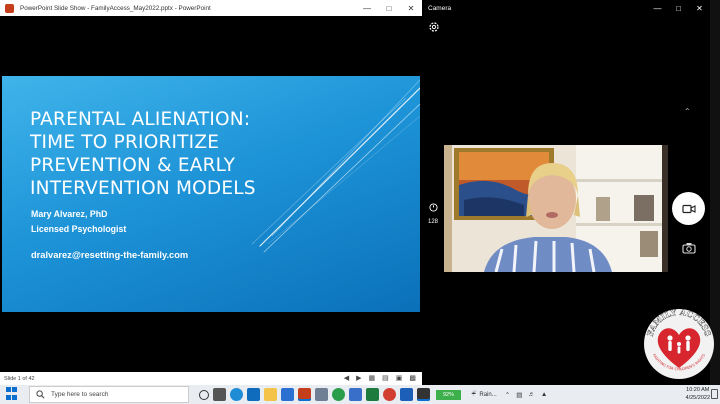 This screenshot has width=720, height=404. What do you see at coordinates (110, 255) in the screenshot?
I see `slide-email: dralvarez@resetting-the-family.com` at bounding box center [110, 255].